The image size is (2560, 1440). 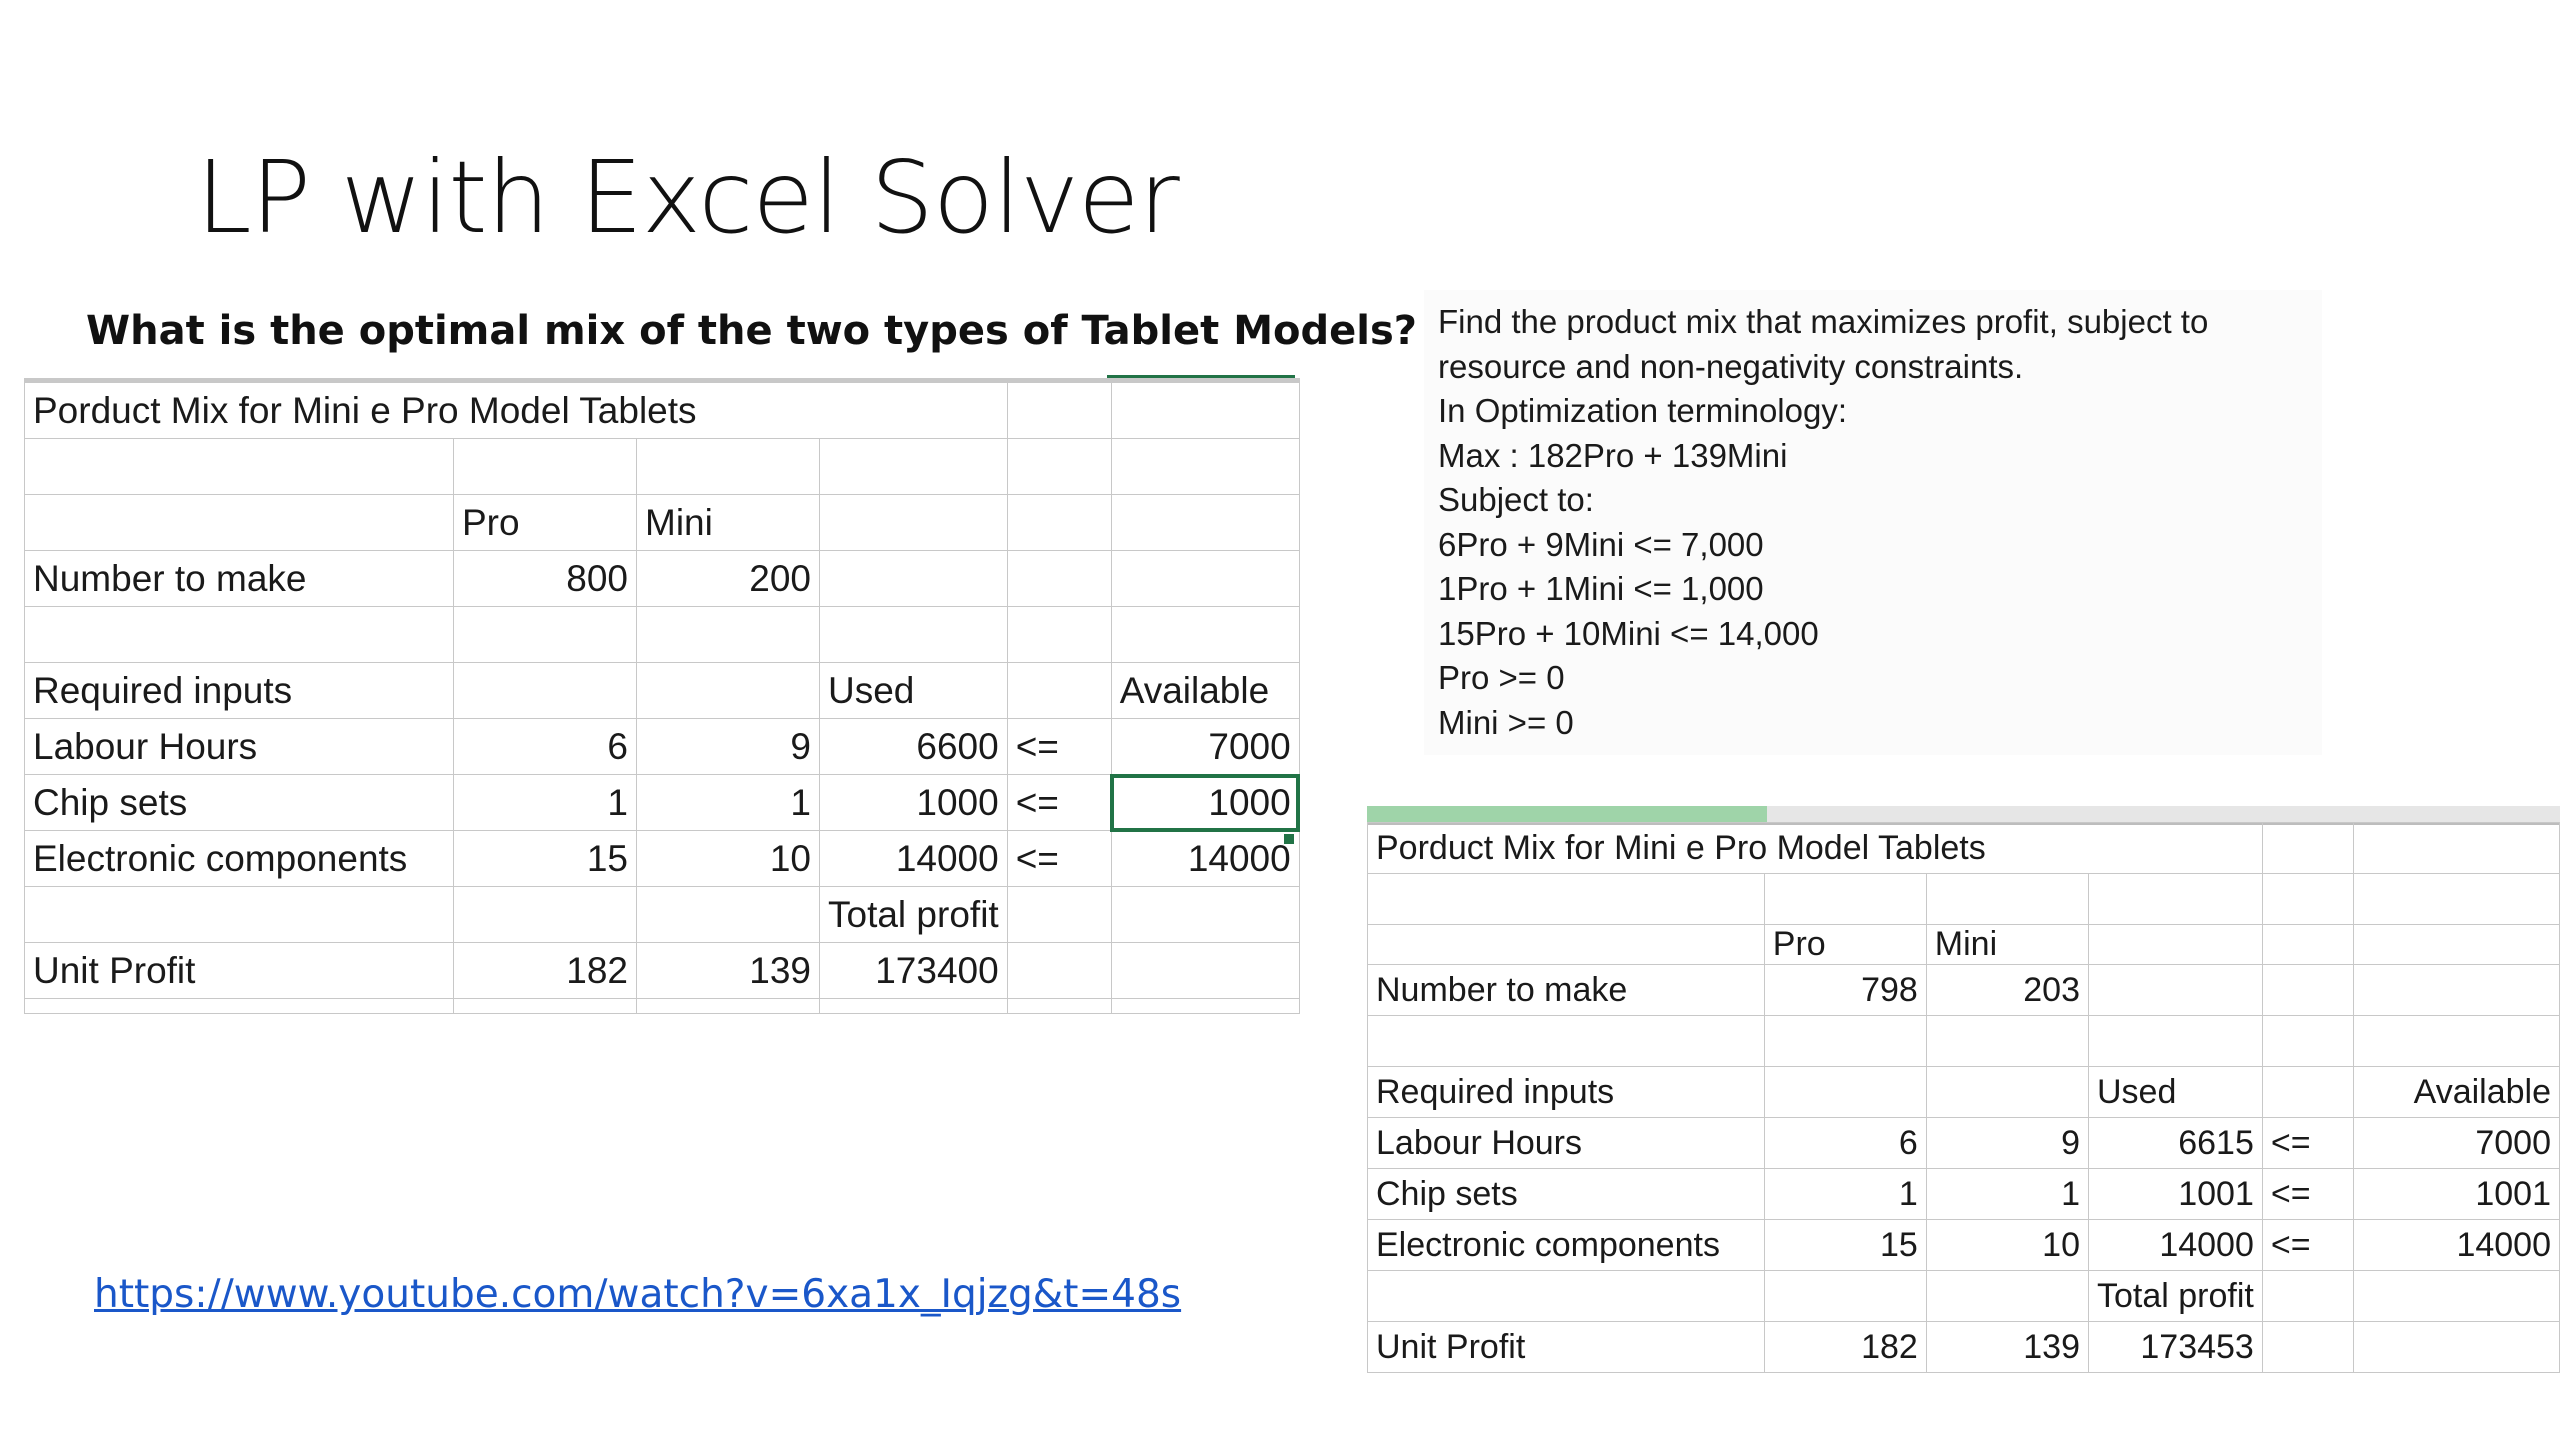 I want to click on total-profit-value: 173453, so click(x=2175, y=1347).